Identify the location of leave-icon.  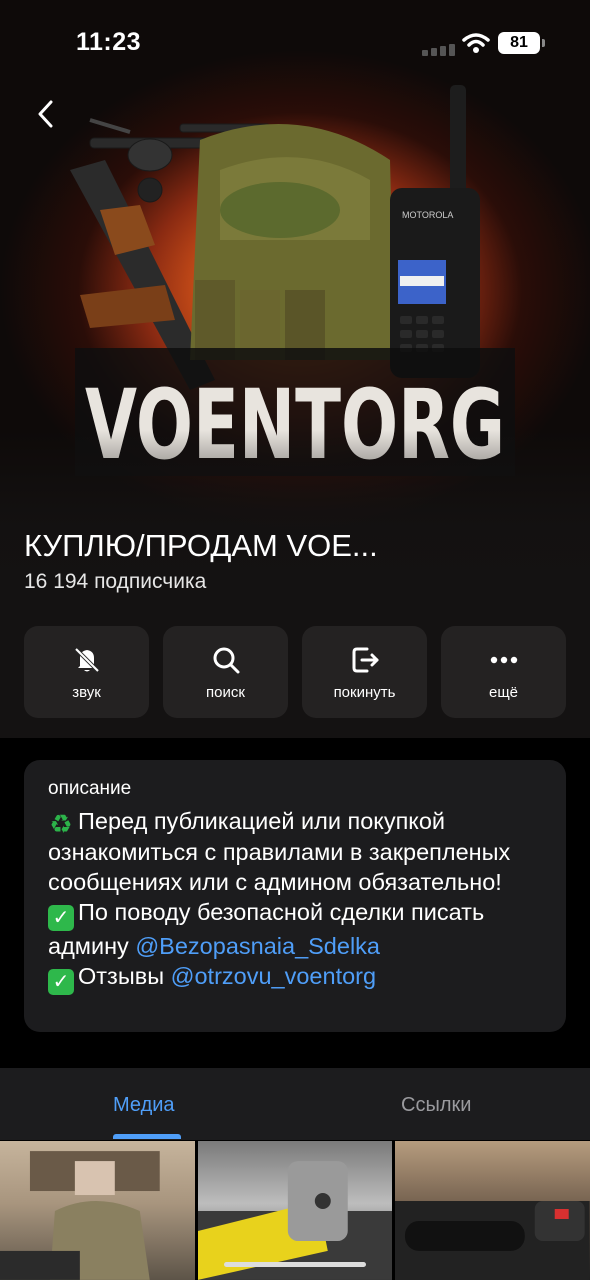
(365, 659).